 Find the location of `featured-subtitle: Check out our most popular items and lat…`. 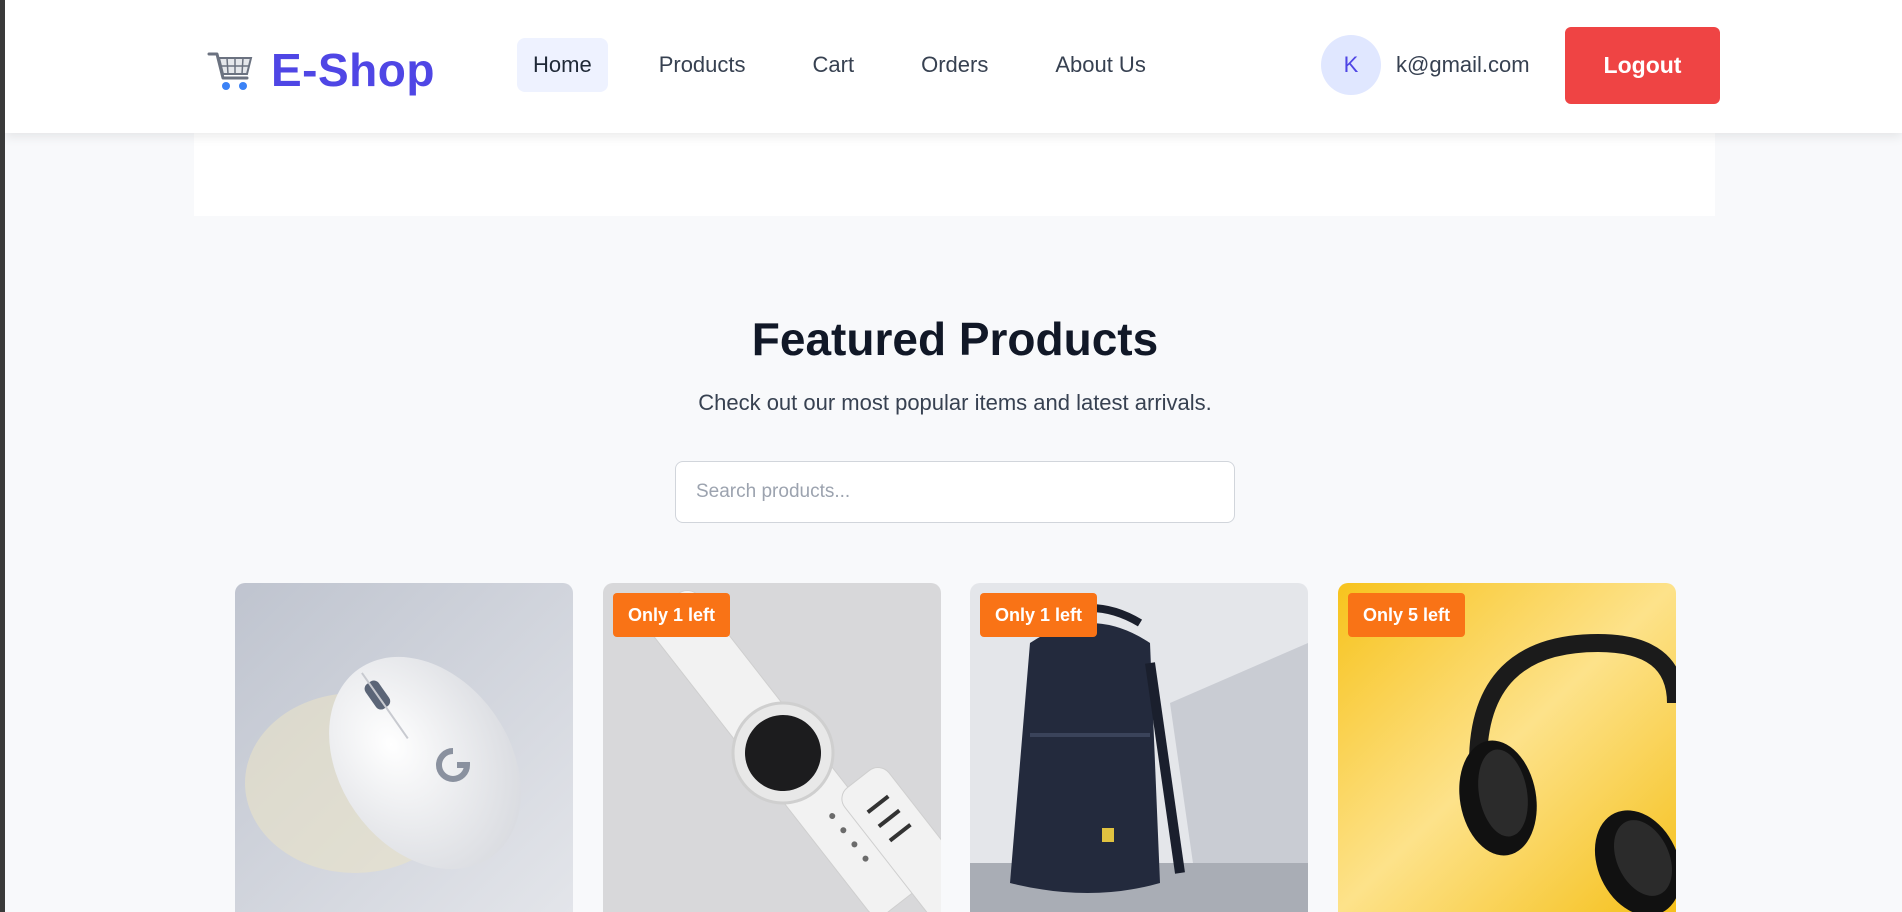

featured-subtitle: Check out our most popular items and lat… is located at coordinates (955, 402).